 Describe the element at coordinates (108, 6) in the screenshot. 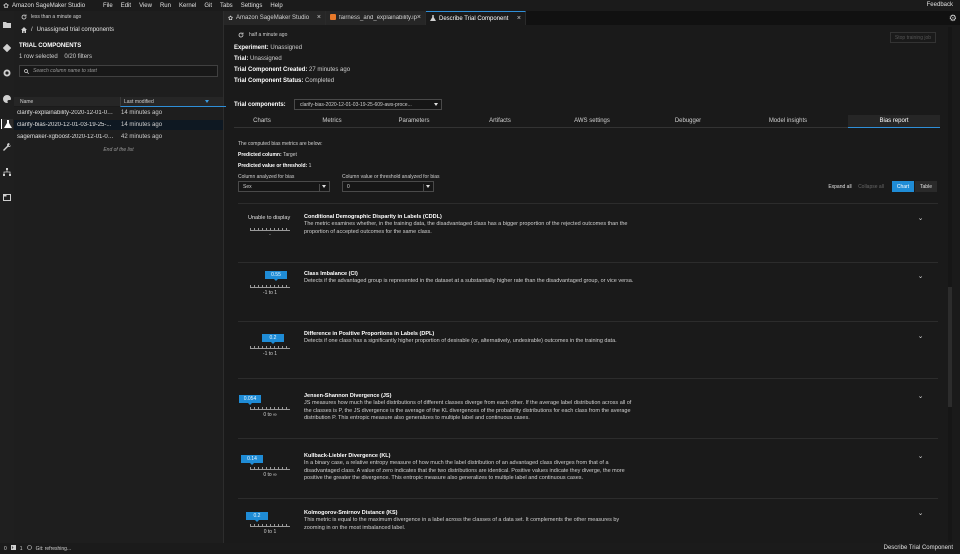

I see `menu-file: File` at that location.